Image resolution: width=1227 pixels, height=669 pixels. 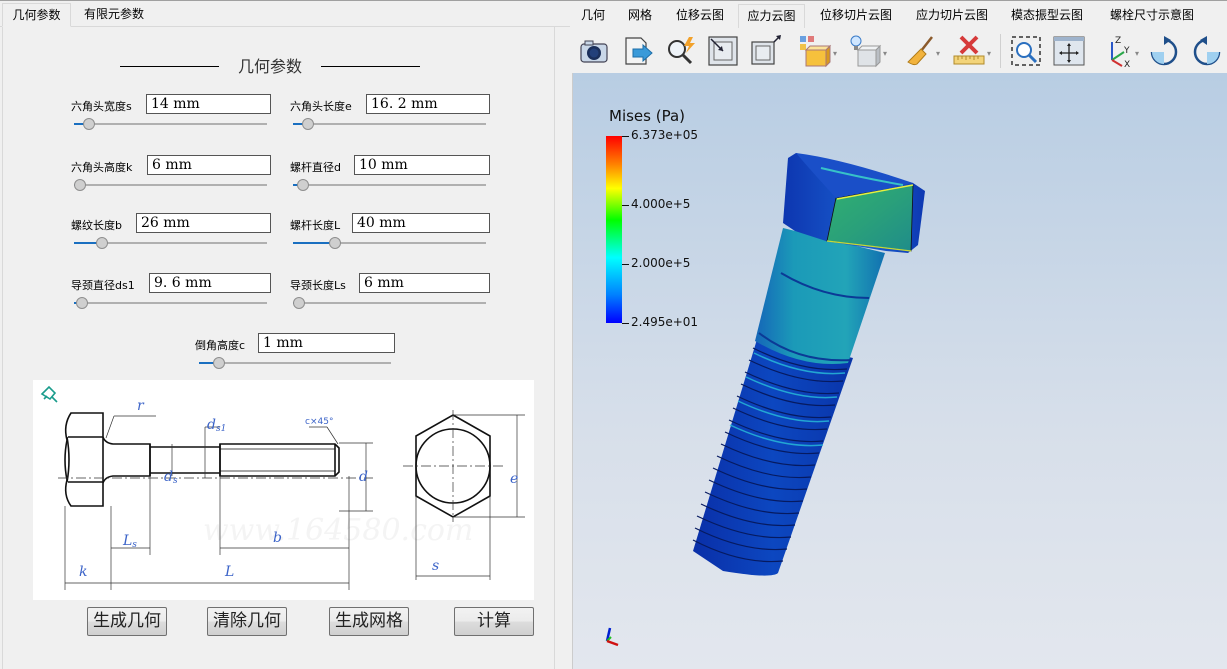 What do you see at coordinates (612, 637) in the screenshot?
I see `orientation-axes-icon` at bounding box center [612, 637].